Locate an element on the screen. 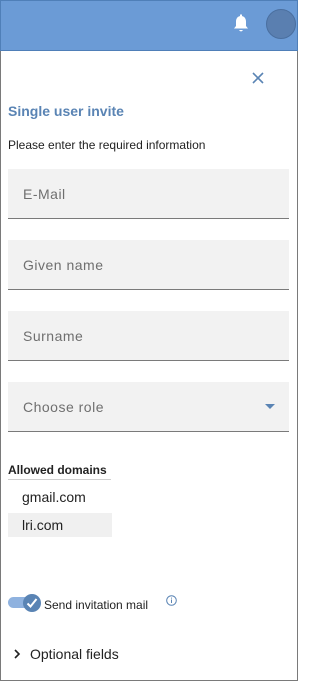  caret-down-icon is located at coordinates (270, 406).